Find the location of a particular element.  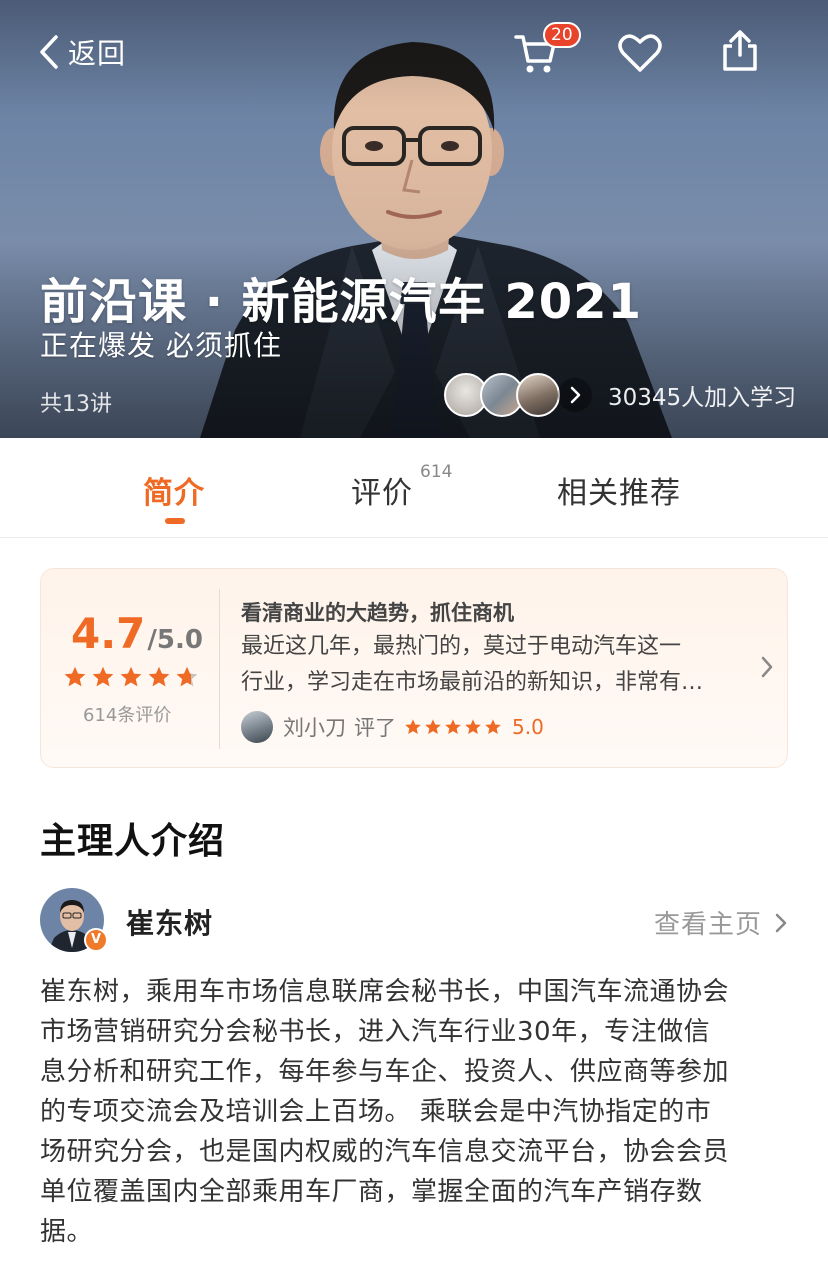

review-count: 614条评价 is located at coordinates (127, 715).